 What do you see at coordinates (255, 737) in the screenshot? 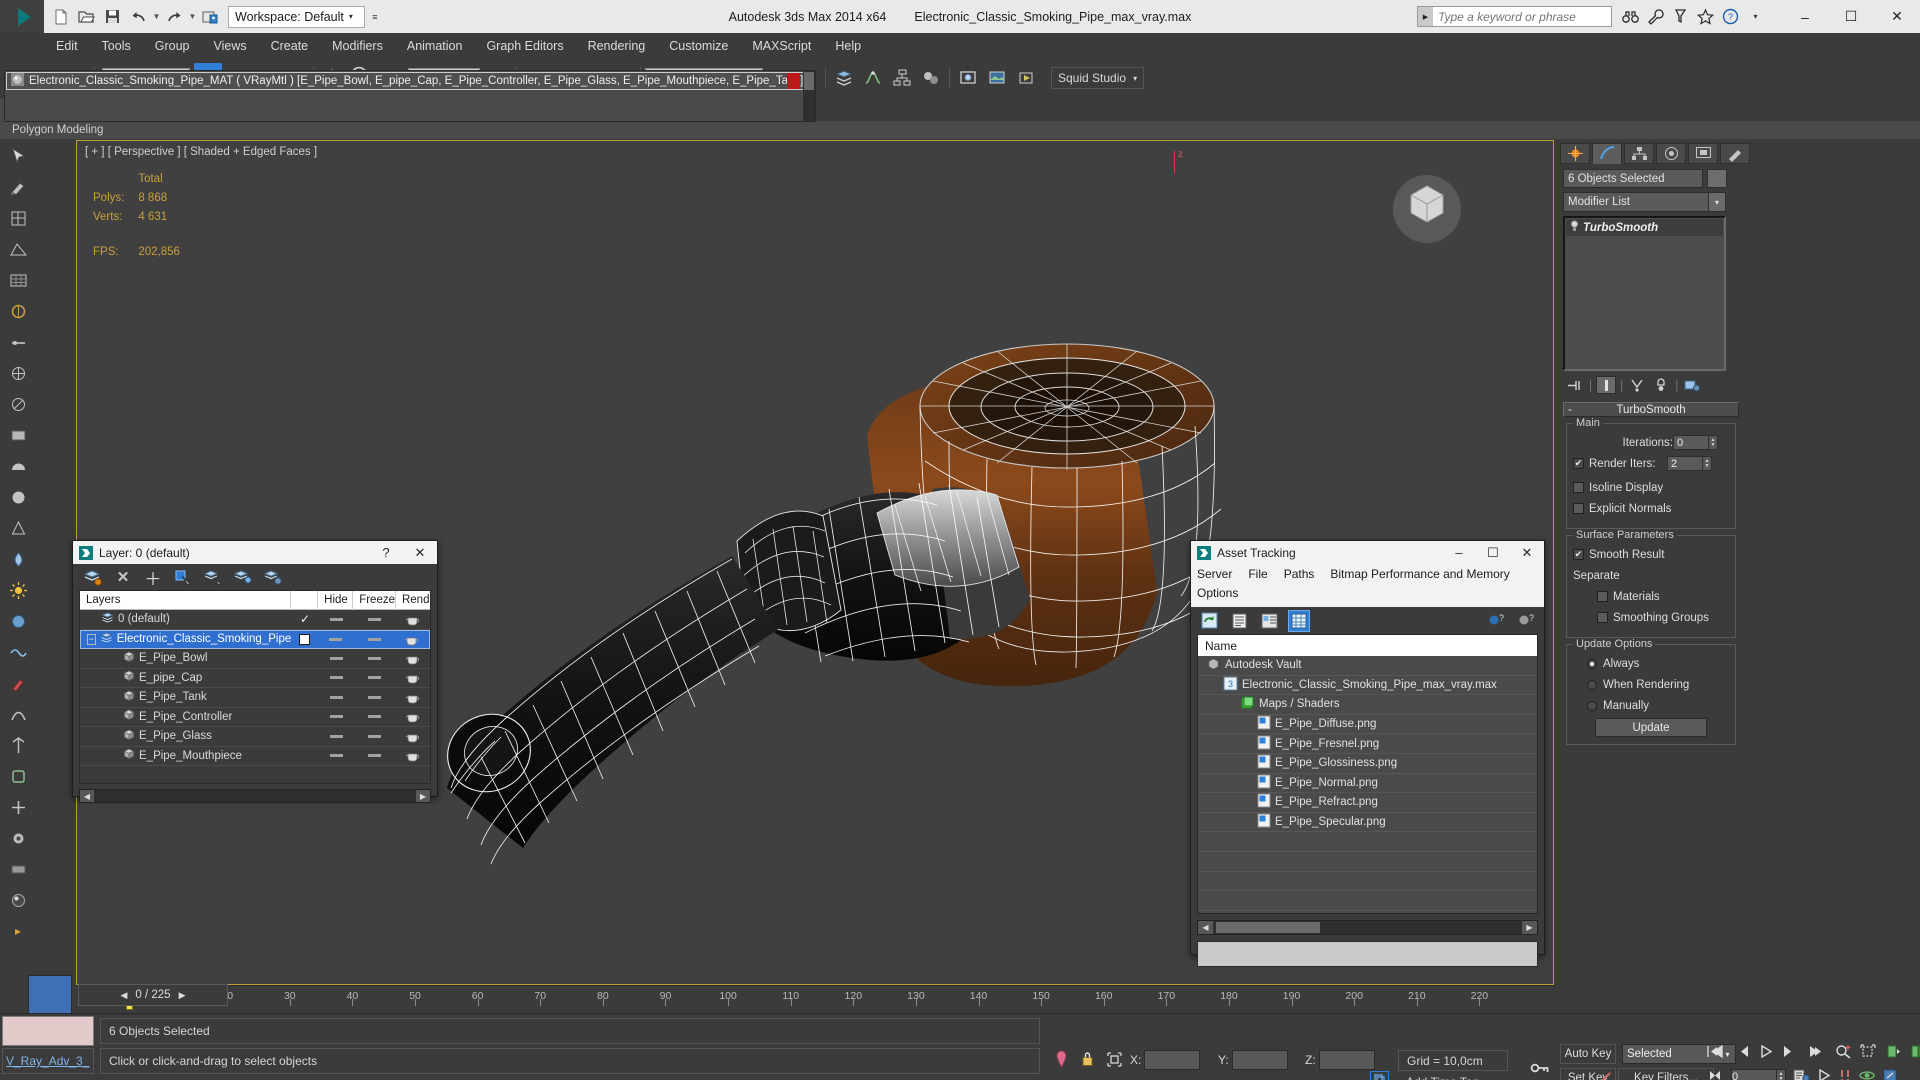
I see `layer-row: E_Pipe_Glass` at bounding box center [255, 737].